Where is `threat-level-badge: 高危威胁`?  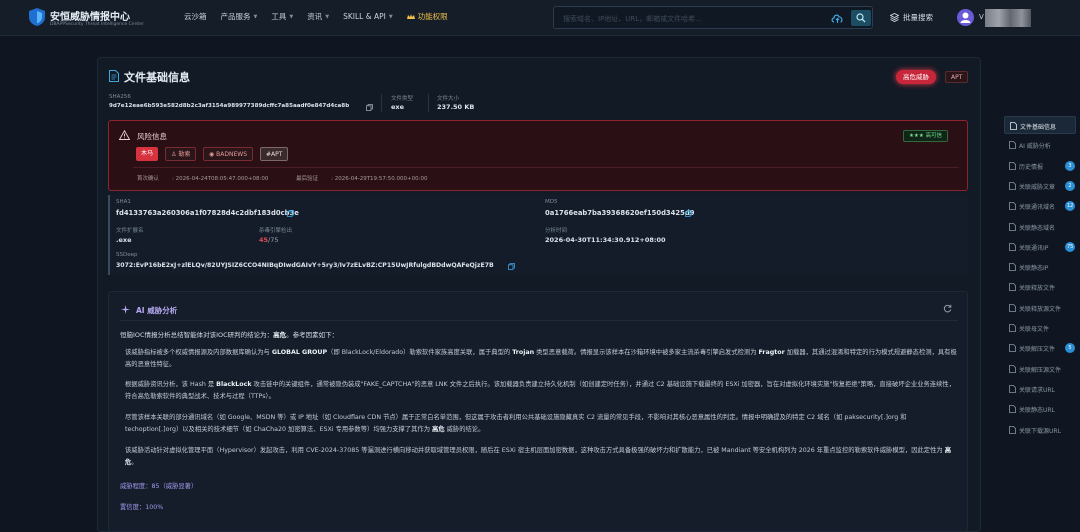
threat-level-badge: 高危威胁 is located at coordinates (916, 77).